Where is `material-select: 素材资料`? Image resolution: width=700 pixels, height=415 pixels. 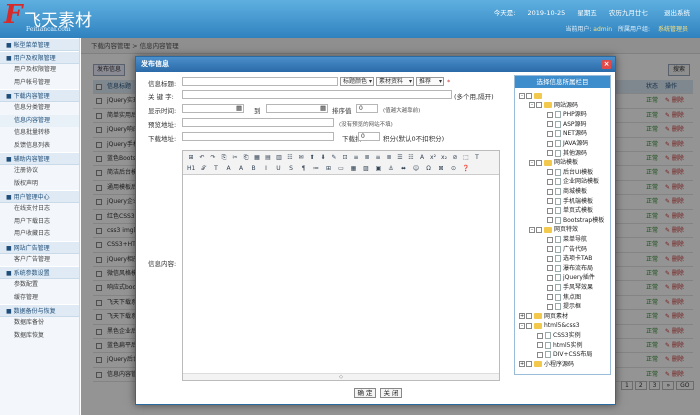
material-select: 素材资料 is located at coordinates (395, 81).